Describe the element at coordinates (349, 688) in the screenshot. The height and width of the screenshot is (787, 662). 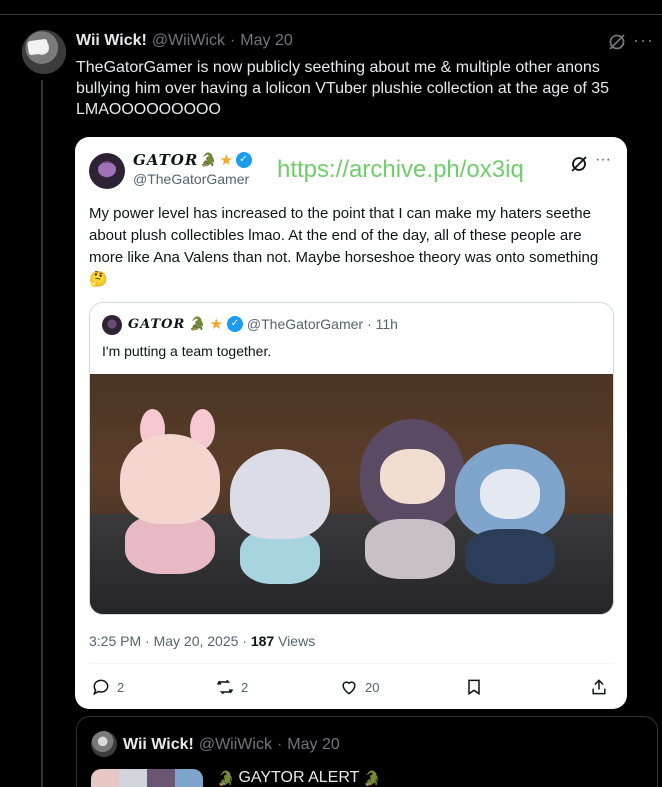
I see `like-icon` at that location.